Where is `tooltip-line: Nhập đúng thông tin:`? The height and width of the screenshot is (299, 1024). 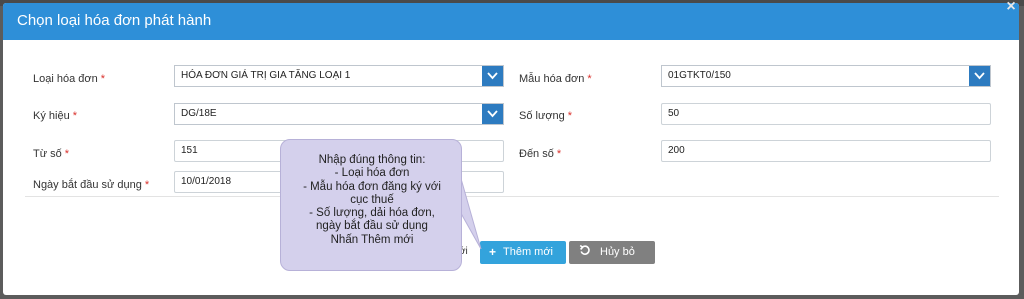
tooltip-line: Nhập đúng thông tin: is located at coordinates (372, 160).